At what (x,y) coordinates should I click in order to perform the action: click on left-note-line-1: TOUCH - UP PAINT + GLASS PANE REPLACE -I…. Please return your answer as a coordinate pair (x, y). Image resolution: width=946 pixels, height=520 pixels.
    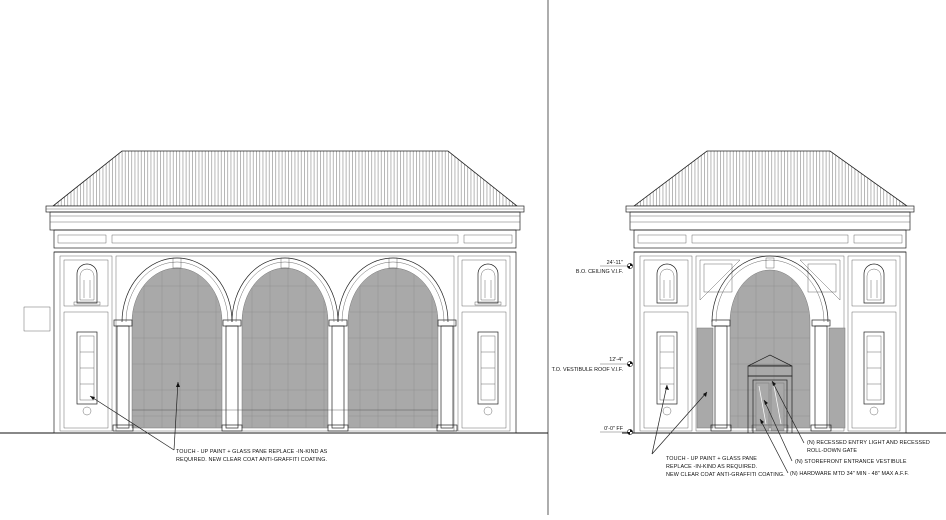
    Looking at the image, I should click on (252, 452).